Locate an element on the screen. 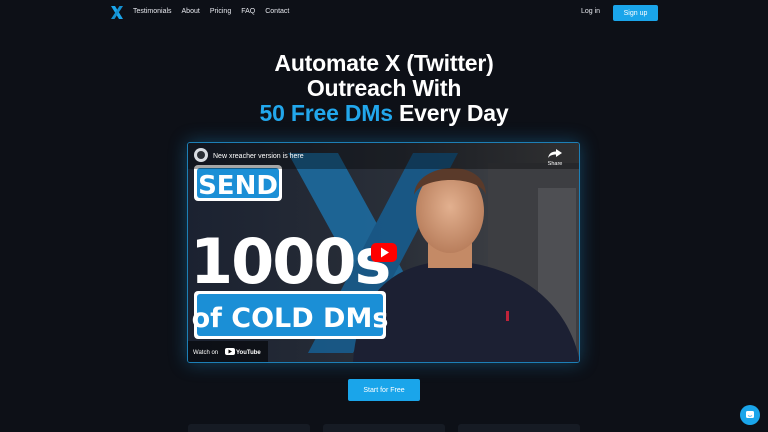 The image size is (768, 432). nav-link-pricing: Pricing is located at coordinates (220, 11).